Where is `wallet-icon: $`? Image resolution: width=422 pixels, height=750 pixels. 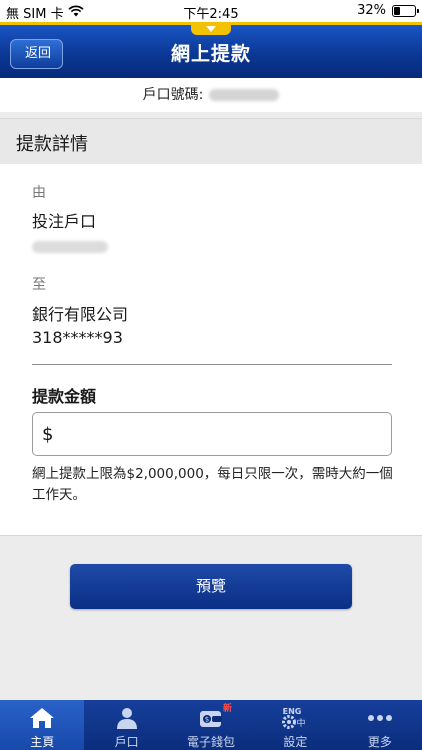
wallet-icon: $ is located at coordinates (211, 718).